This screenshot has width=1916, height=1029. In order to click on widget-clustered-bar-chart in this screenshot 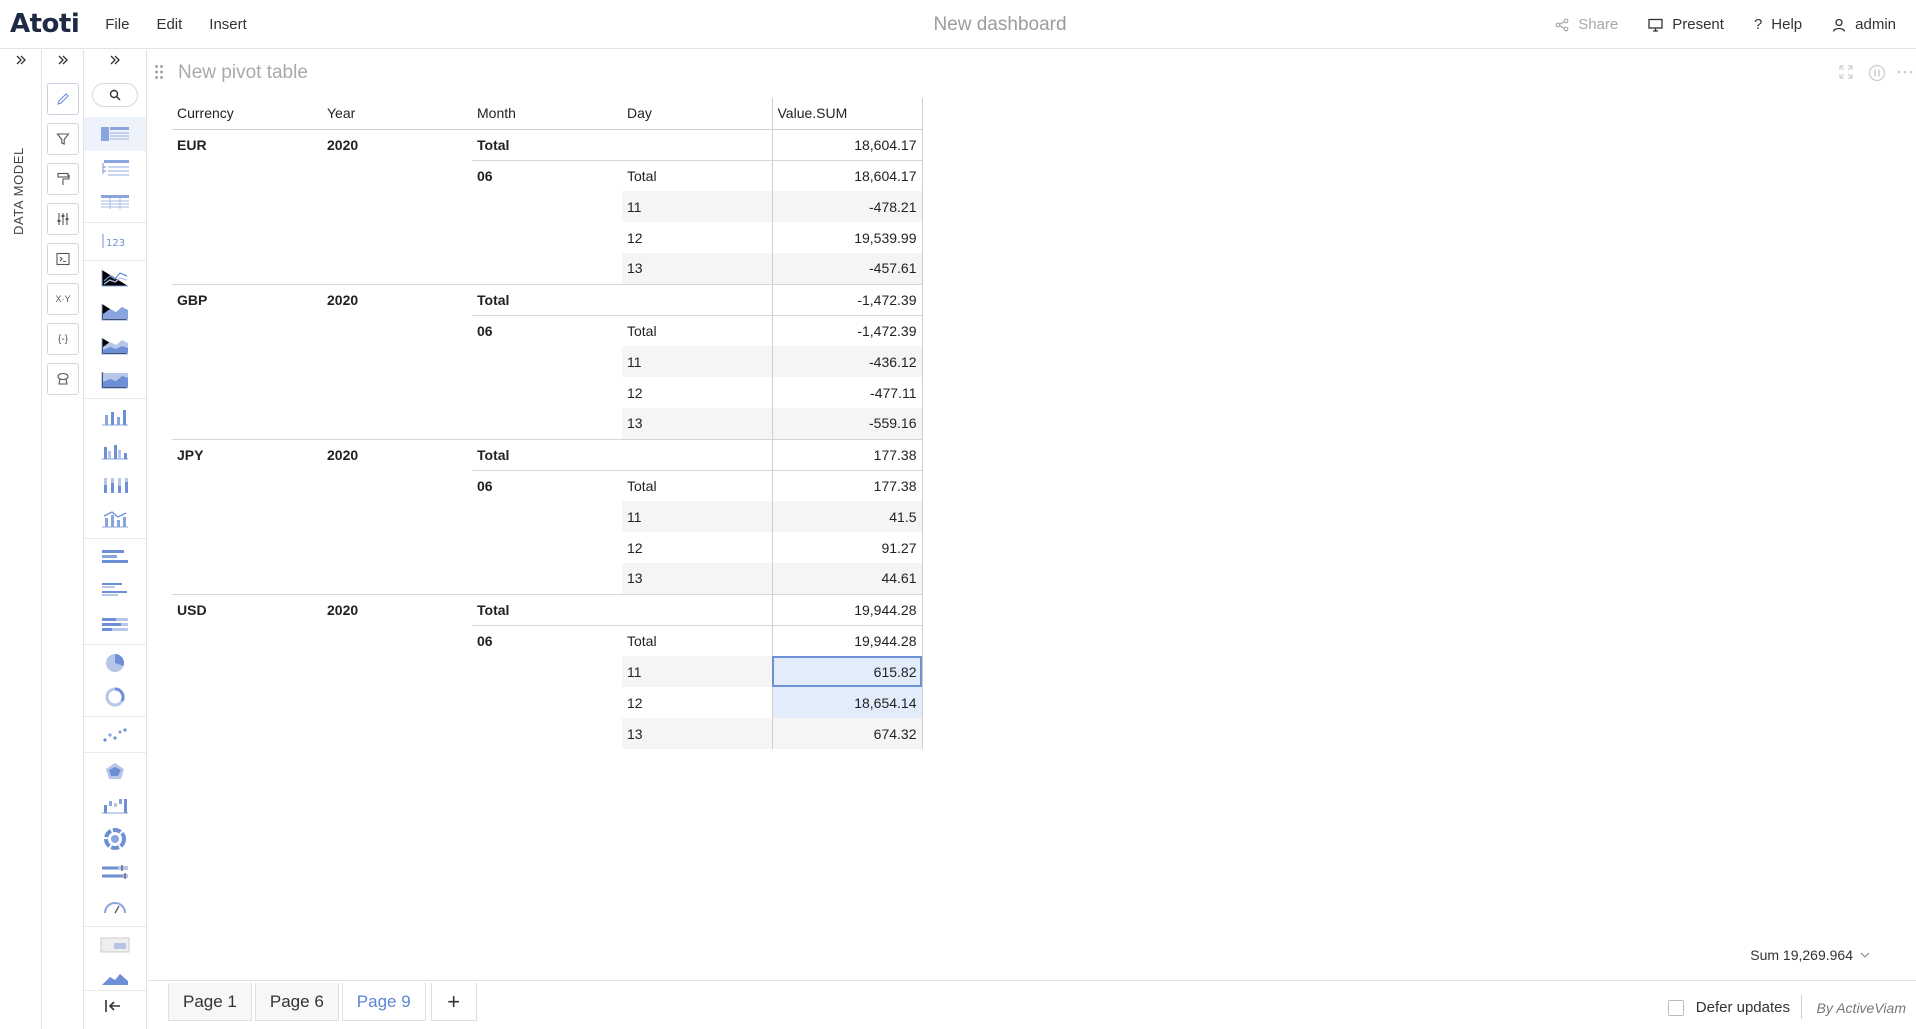, I will do `click(115, 591)`.